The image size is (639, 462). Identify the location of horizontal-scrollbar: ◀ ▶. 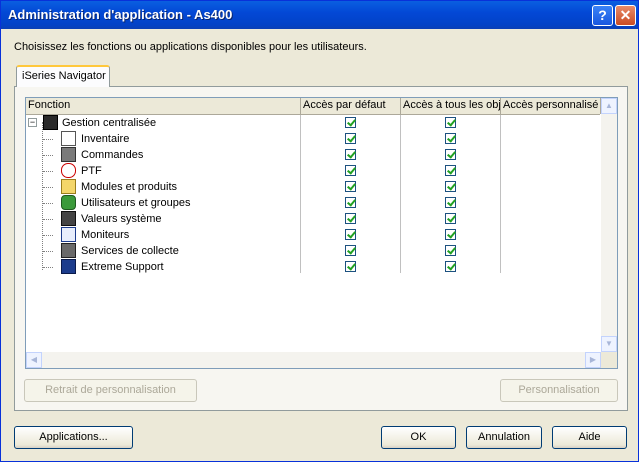
(313, 360).